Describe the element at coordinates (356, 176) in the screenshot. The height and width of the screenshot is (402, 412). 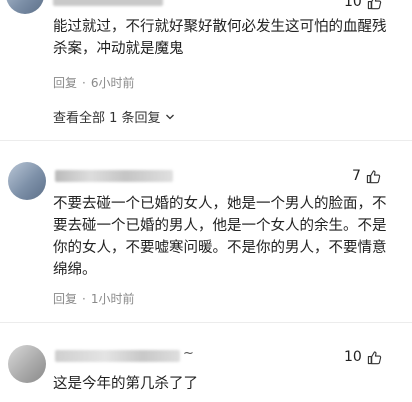
I see `like-count: 7` at that location.